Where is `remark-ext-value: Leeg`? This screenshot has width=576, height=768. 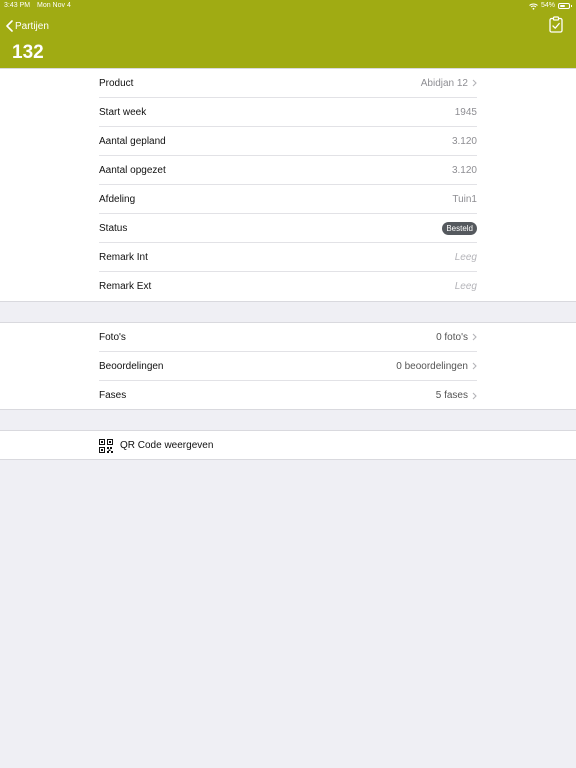 remark-ext-value: Leeg is located at coordinates (465, 286).